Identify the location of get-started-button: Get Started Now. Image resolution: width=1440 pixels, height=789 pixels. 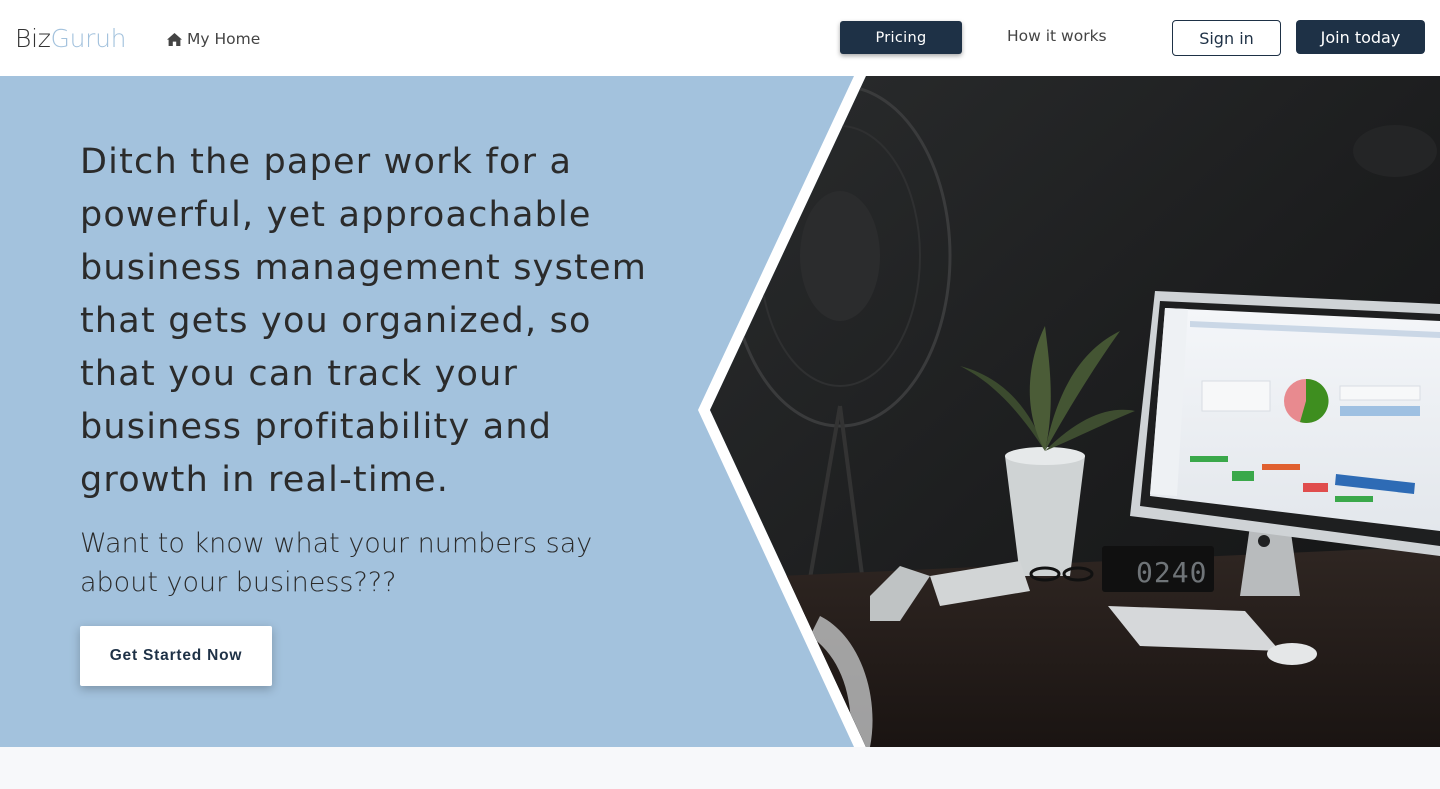
(176, 656).